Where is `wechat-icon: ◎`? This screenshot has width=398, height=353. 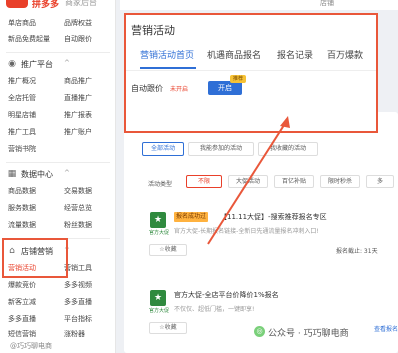 wechat-icon: ◎ is located at coordinates (259, 331).